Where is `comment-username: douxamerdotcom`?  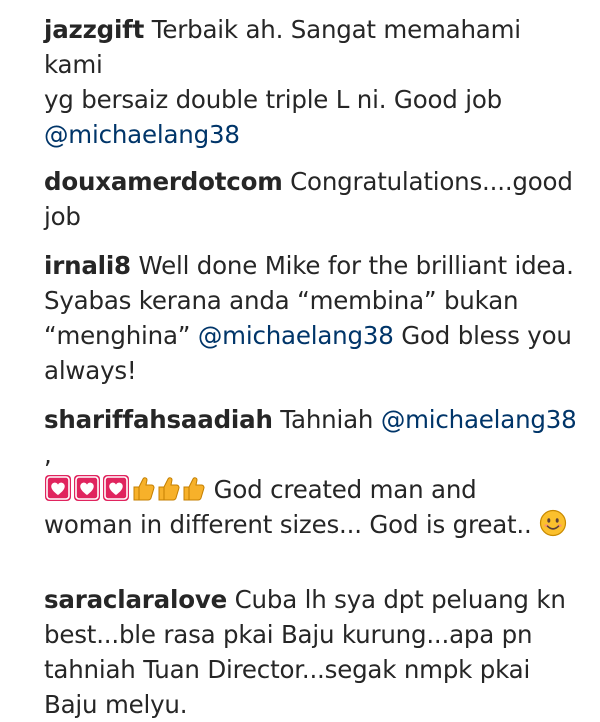 comment-username: douxamerdotcom is located at coordinates (163, 181).